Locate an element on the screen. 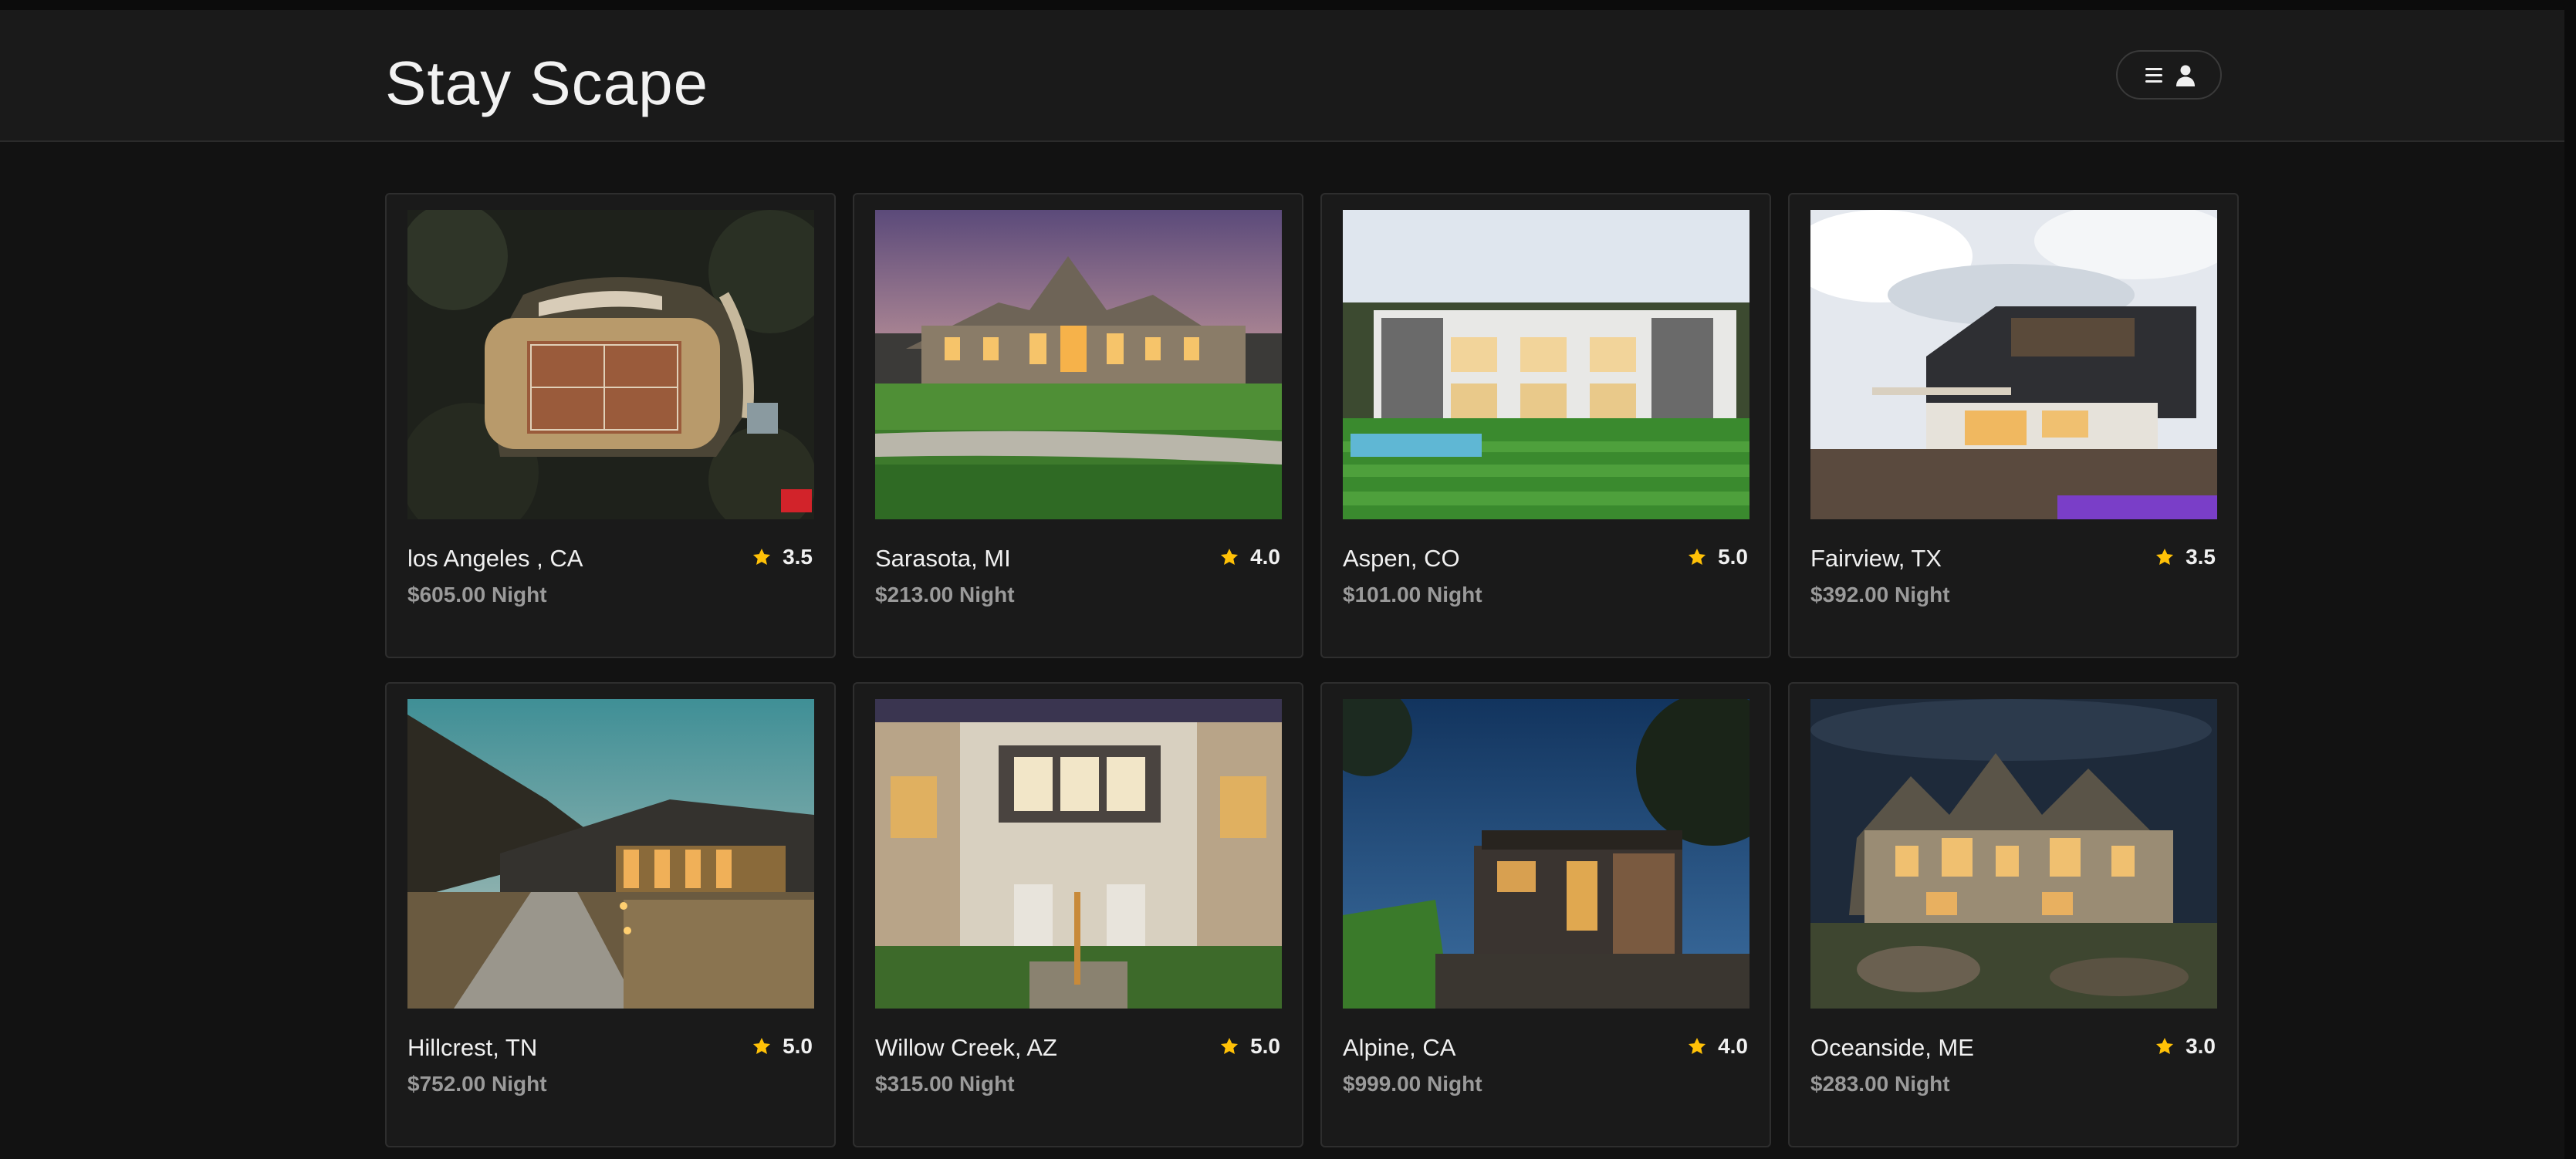  listing-card: Aspen, CO 5.0 $101.00 Night is located at coordinates (1545, 425).